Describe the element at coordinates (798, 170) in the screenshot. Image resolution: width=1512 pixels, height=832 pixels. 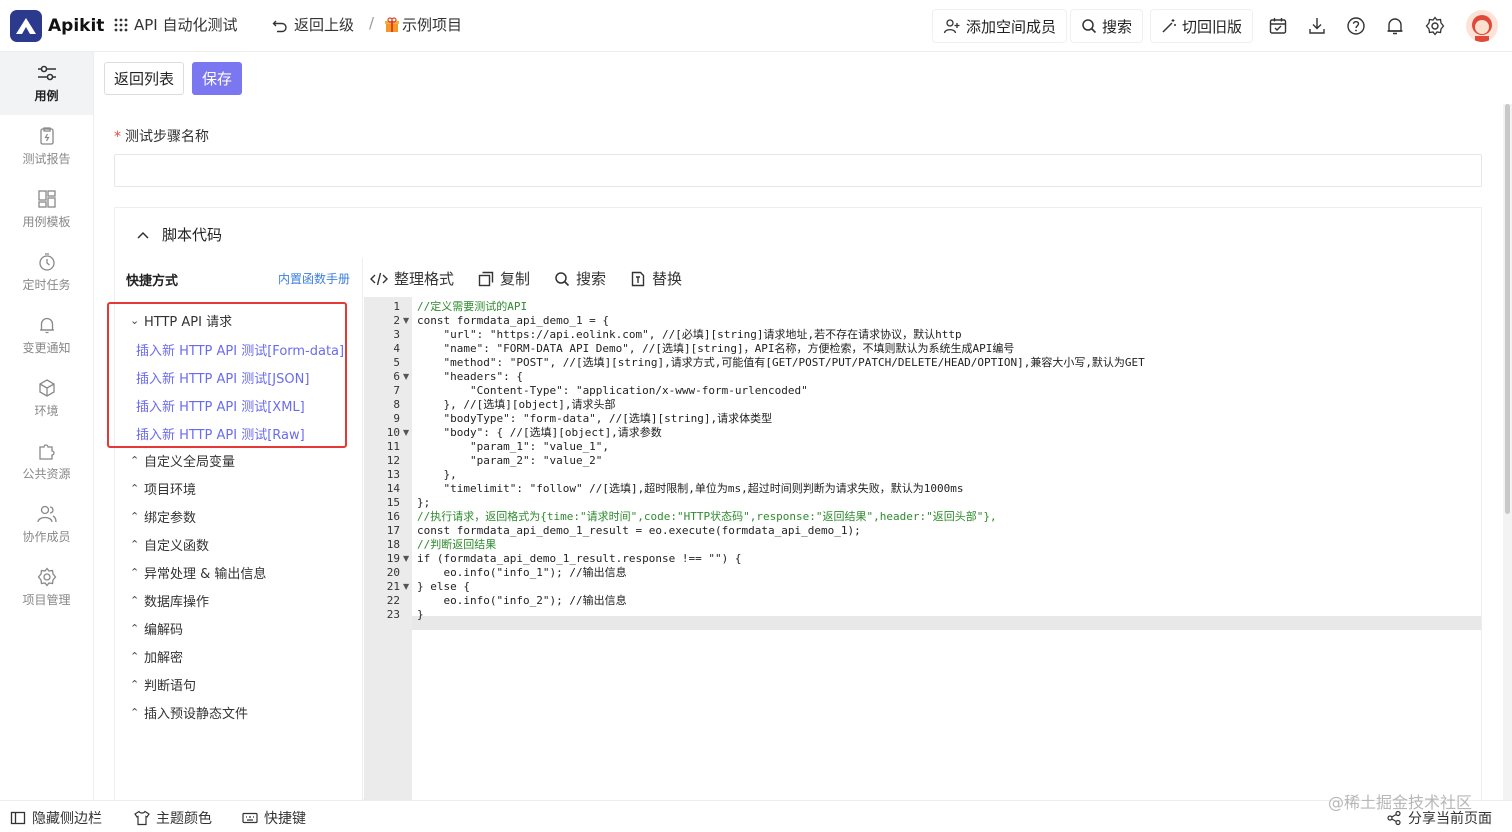
I see `step-name-input` at that location.